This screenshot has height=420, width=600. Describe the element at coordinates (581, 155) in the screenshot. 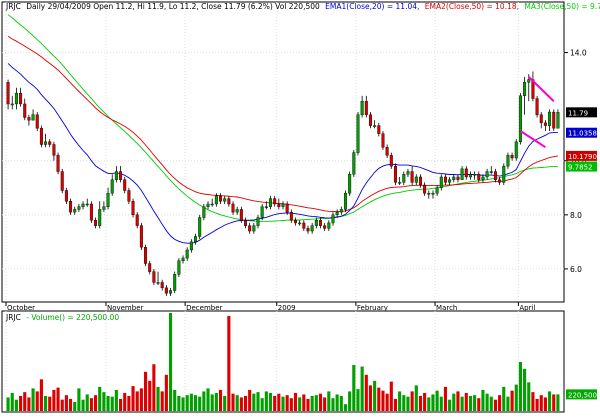

I see `value-badge: 10.1790` at that location.